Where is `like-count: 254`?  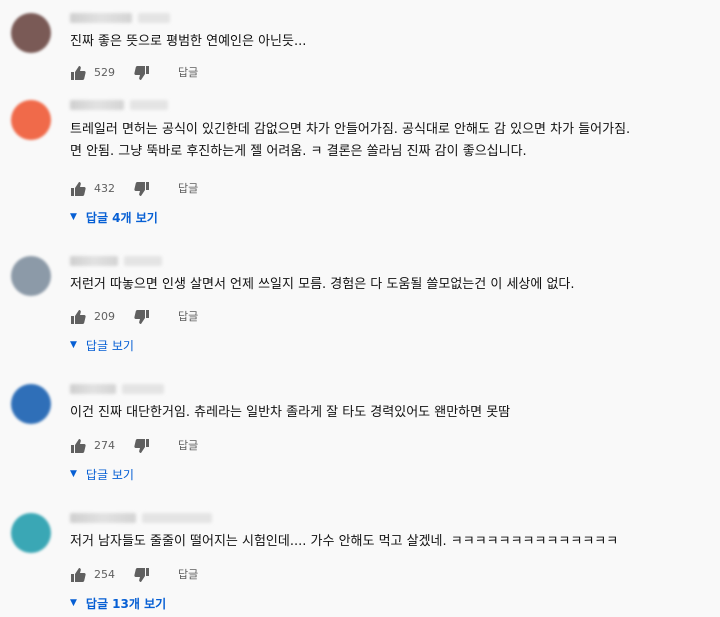 like-count: 254 is located at coordinates (104, 574).